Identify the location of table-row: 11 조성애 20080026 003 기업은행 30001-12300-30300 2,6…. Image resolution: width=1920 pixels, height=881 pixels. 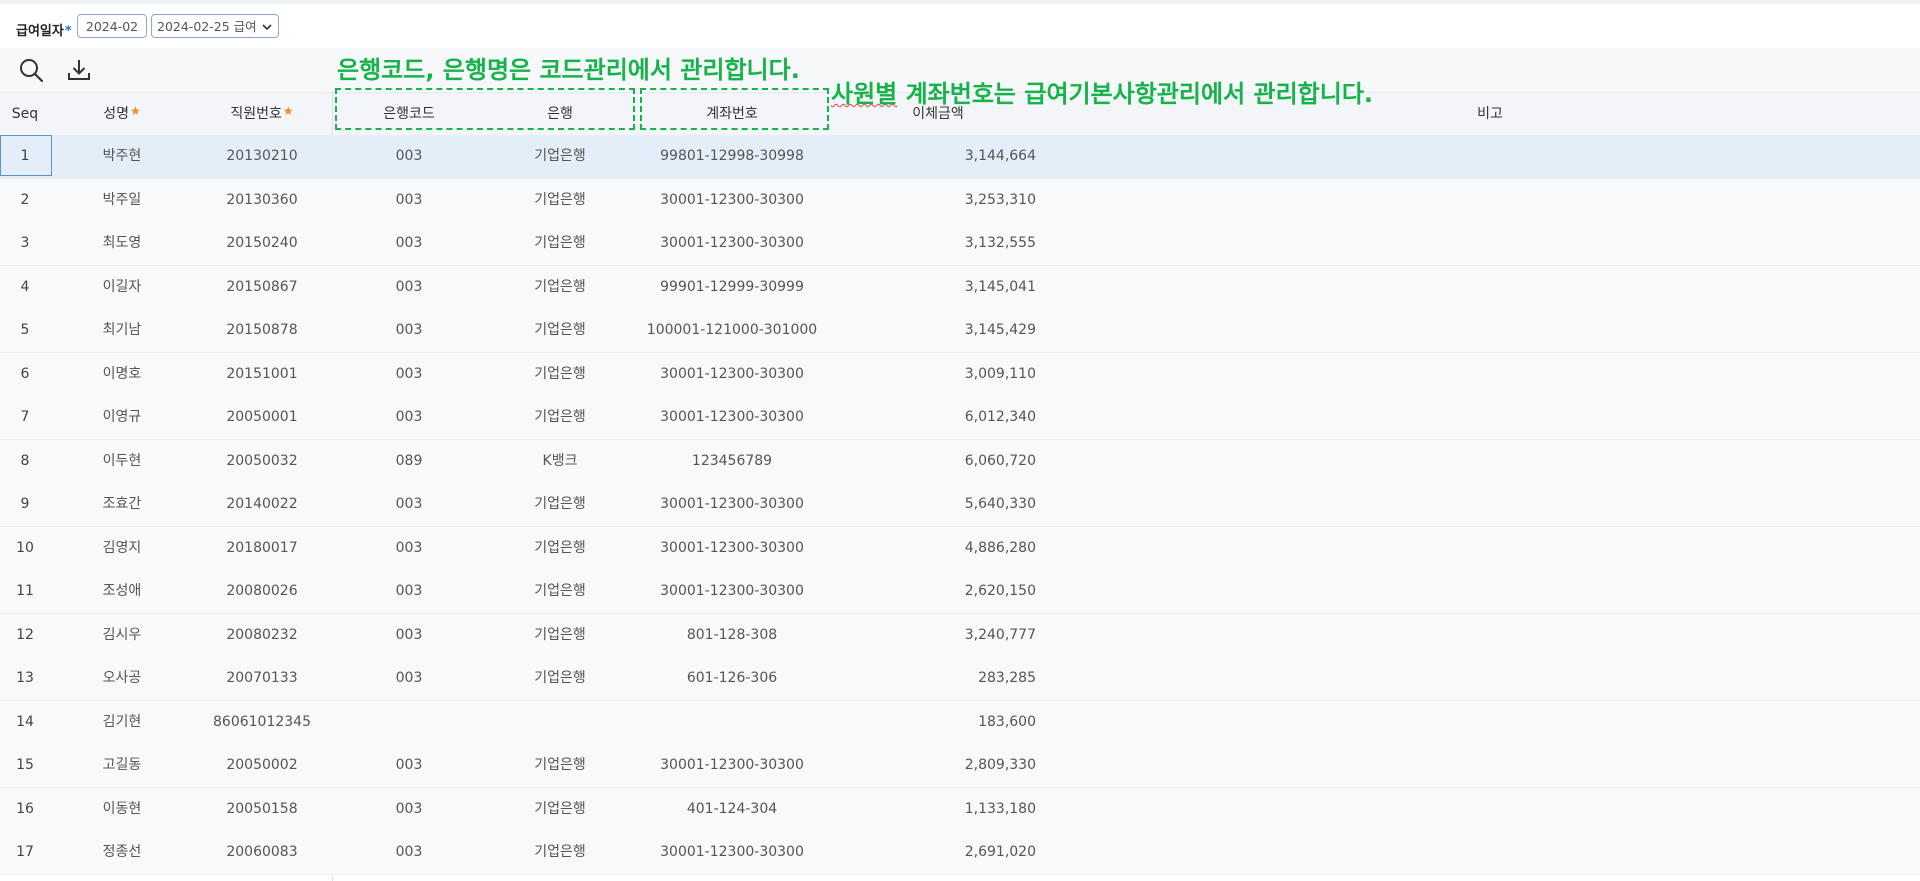
(960, 592).